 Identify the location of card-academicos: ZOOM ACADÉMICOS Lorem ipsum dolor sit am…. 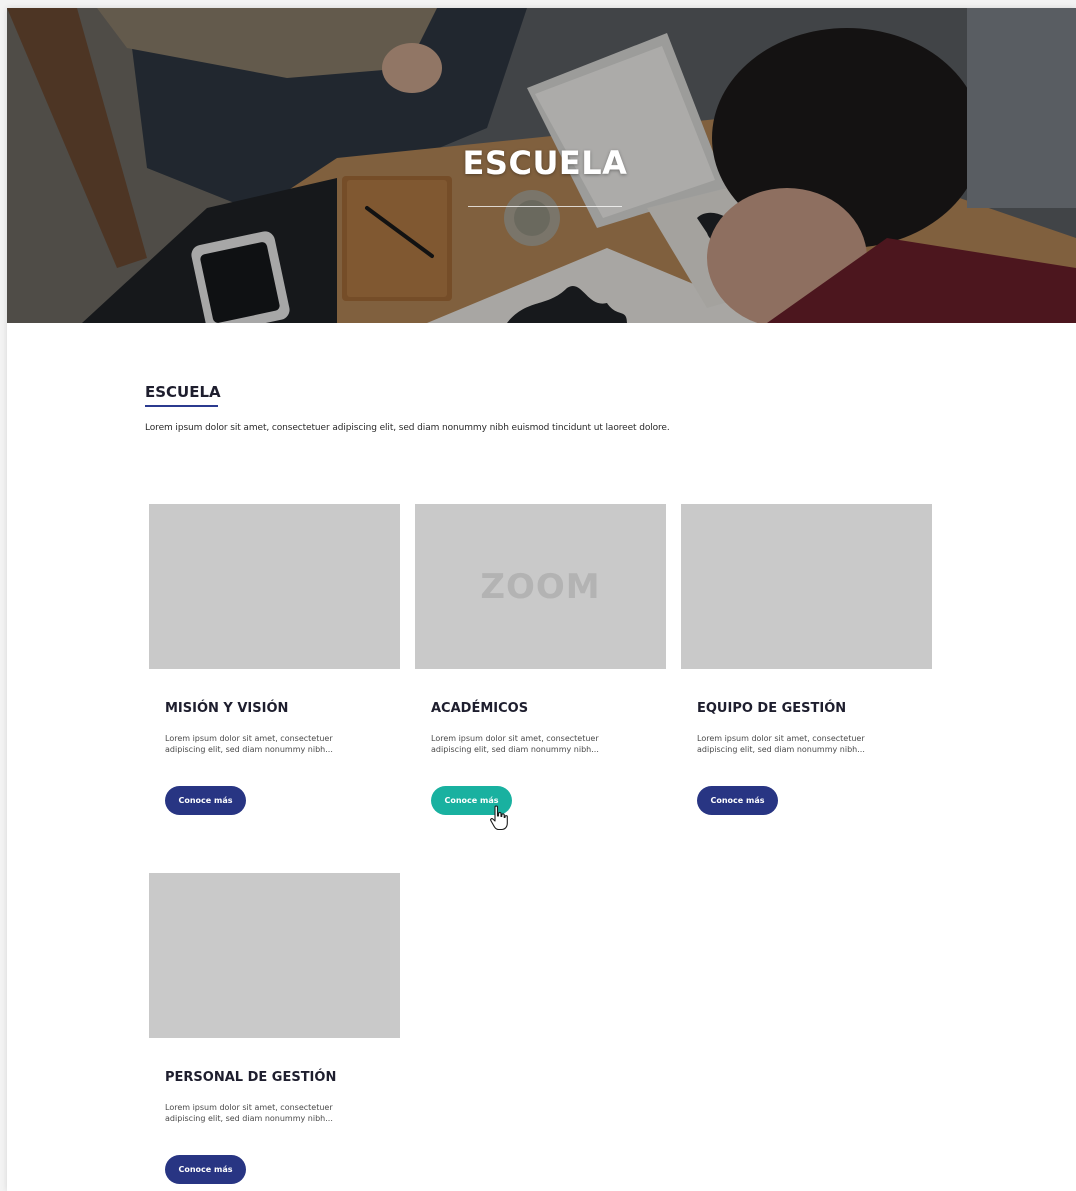
(540, 661).